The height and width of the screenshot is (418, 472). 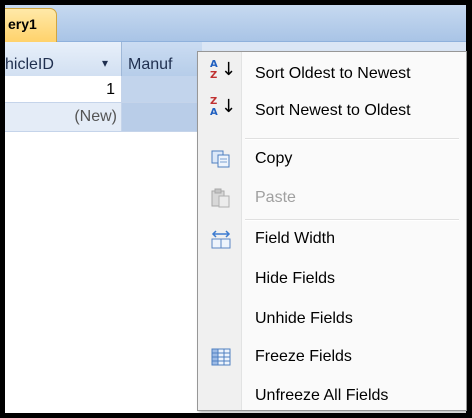 I want to click on column-header-label: Manuf, so click(x=150, y=64).